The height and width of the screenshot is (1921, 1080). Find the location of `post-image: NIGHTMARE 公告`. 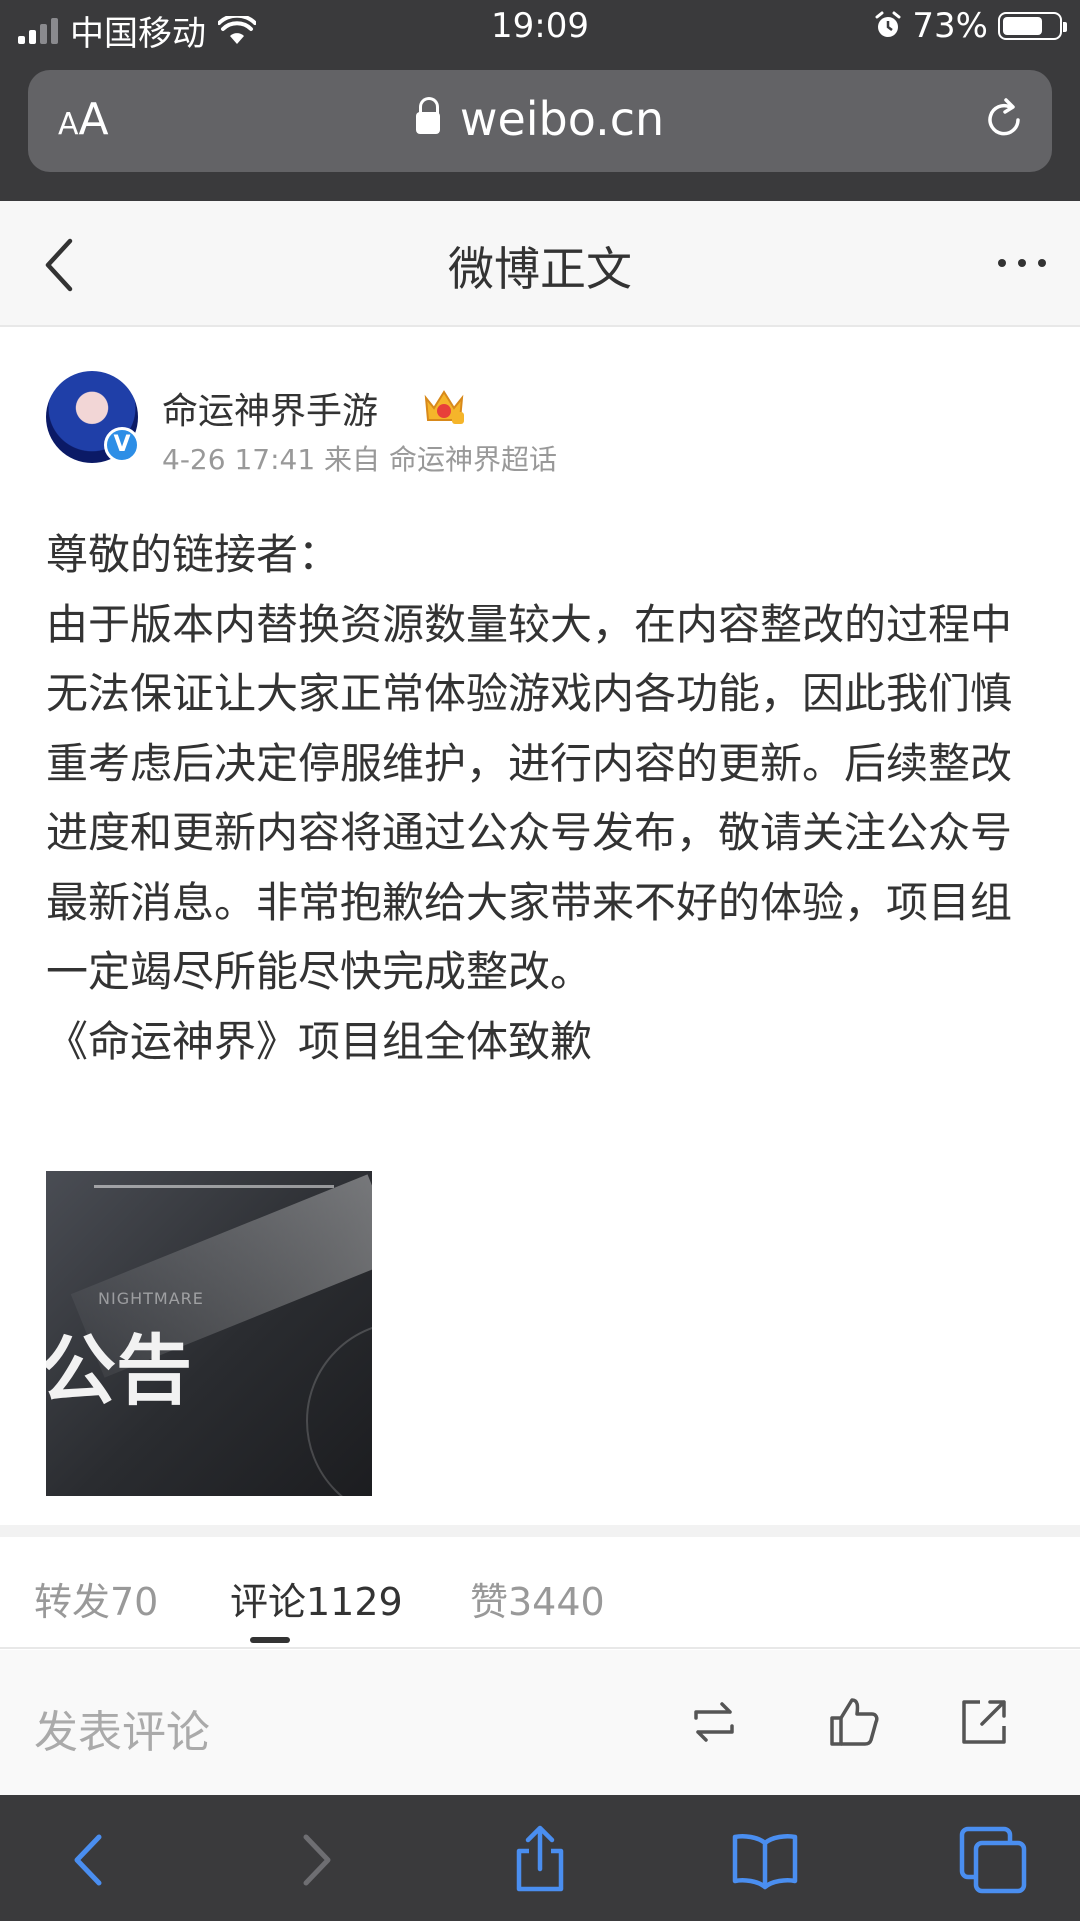

post-image: NIGHTMARE 公告 is located at coordinates (209, 1333).